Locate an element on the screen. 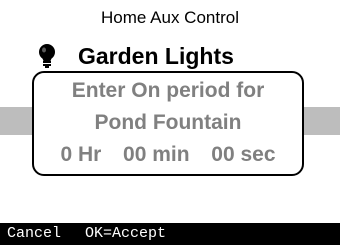 The image size is (340, 245). seconds-unit: sec is located at coordinates (258, 154).